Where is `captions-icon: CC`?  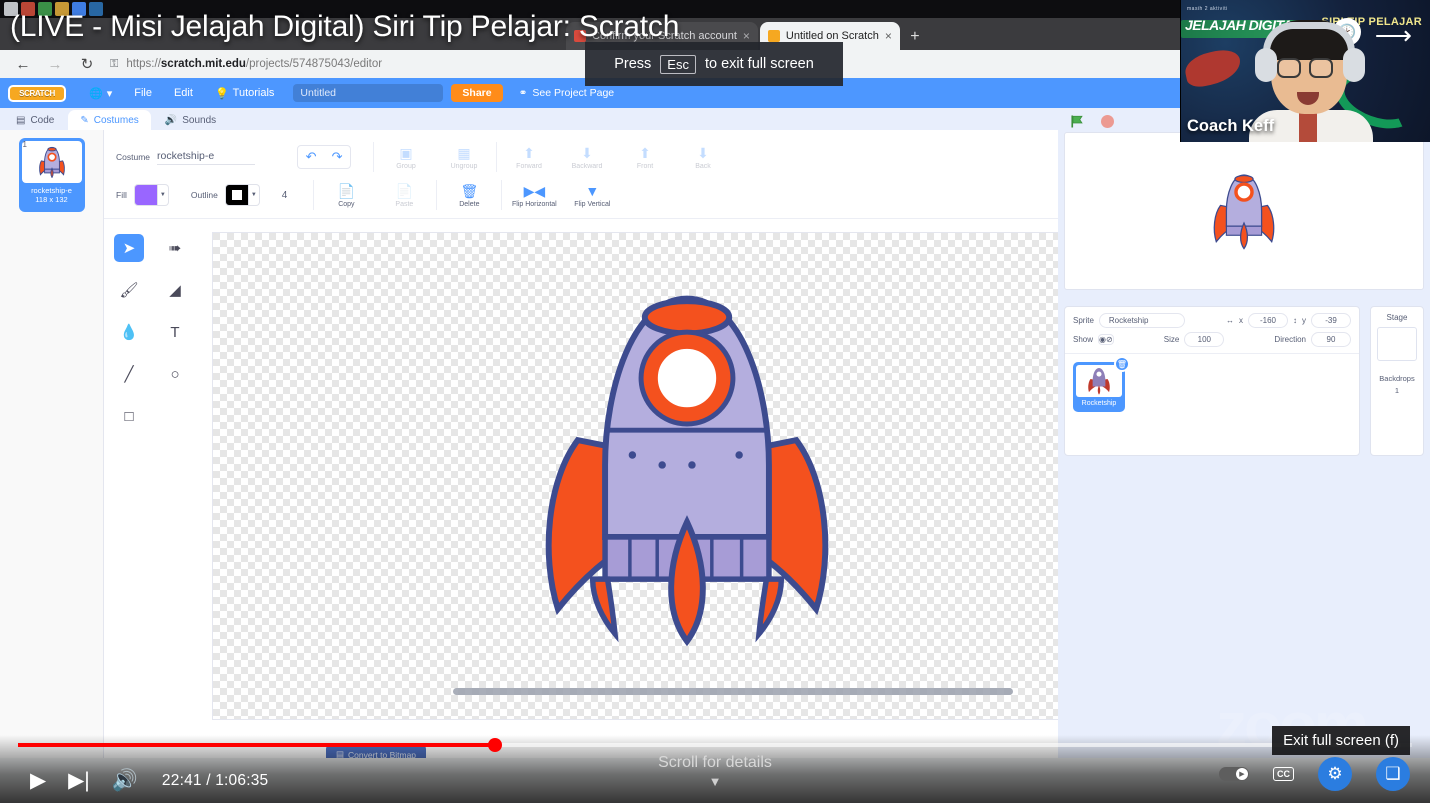
captions-icon: CC is located at coordinates (1283, 774).